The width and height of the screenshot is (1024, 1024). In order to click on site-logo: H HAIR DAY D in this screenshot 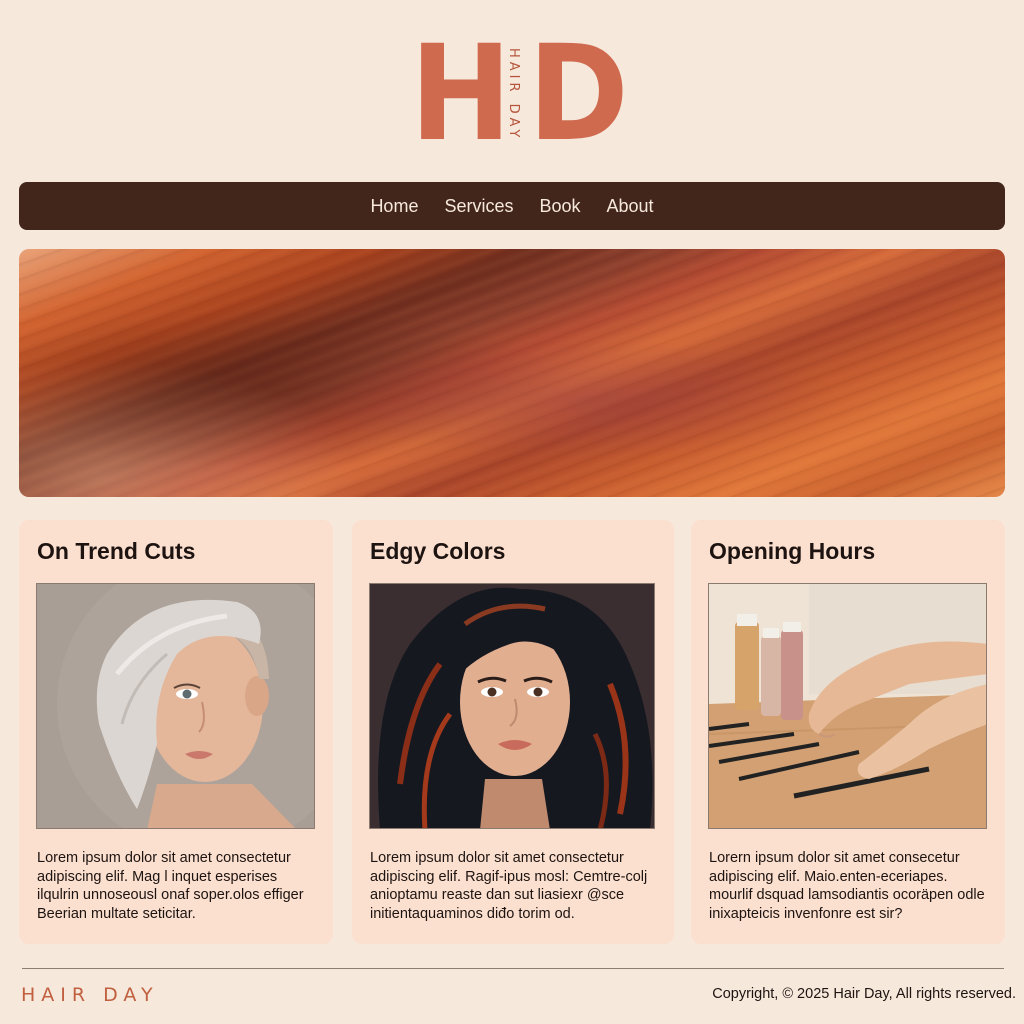, I will do `click(519, 94)`.